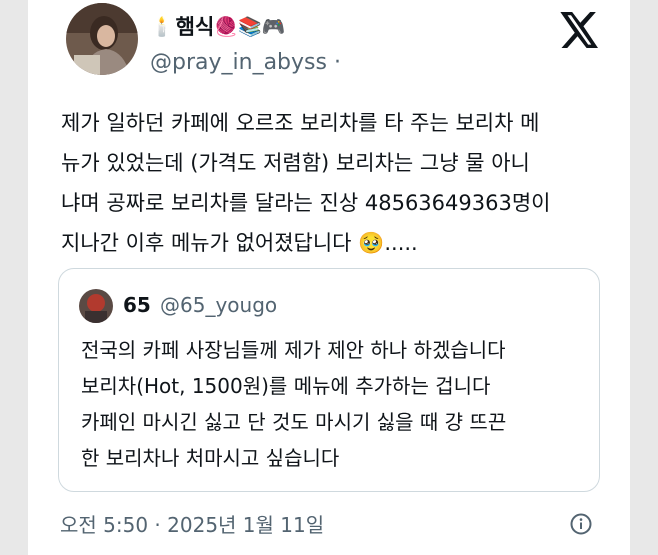 The width and height of the screenshot is (658, 555). I want to click on author-handle: @pray_in_abyss, so click(238, 62).